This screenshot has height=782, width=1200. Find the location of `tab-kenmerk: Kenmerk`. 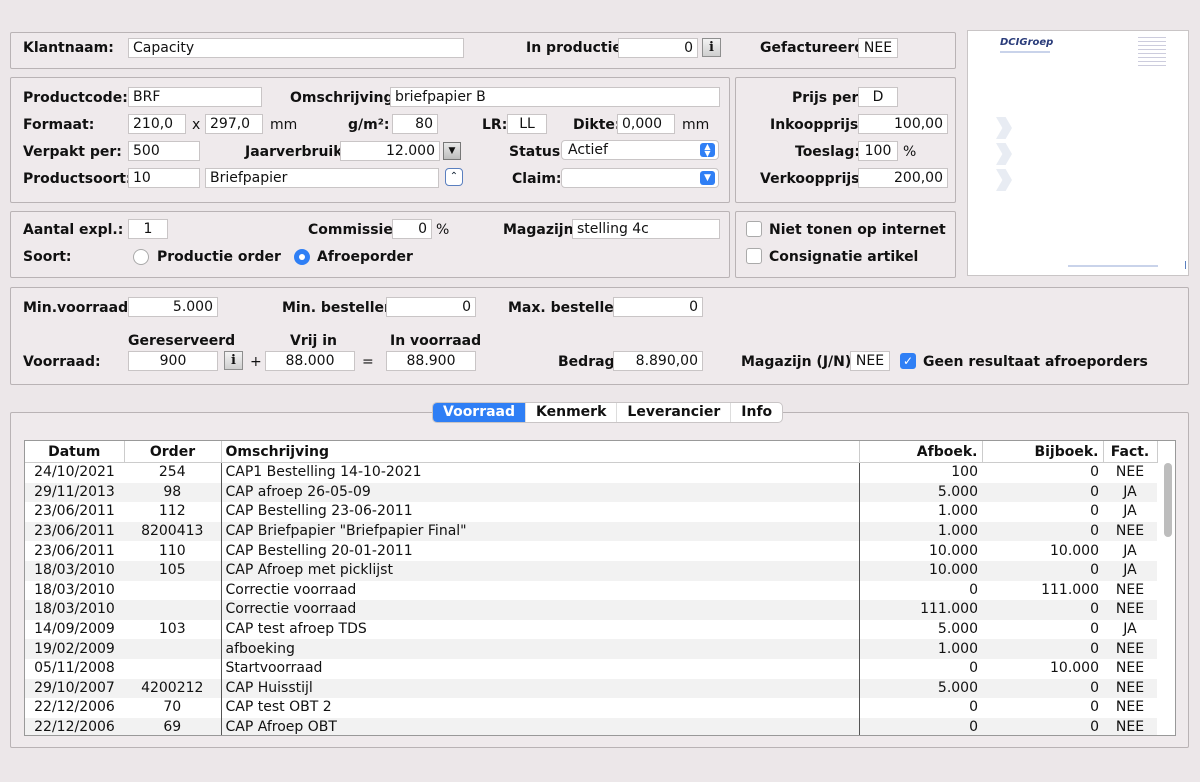

tab-kenmerk: Kenmerk is located at coordinates (570, 412).